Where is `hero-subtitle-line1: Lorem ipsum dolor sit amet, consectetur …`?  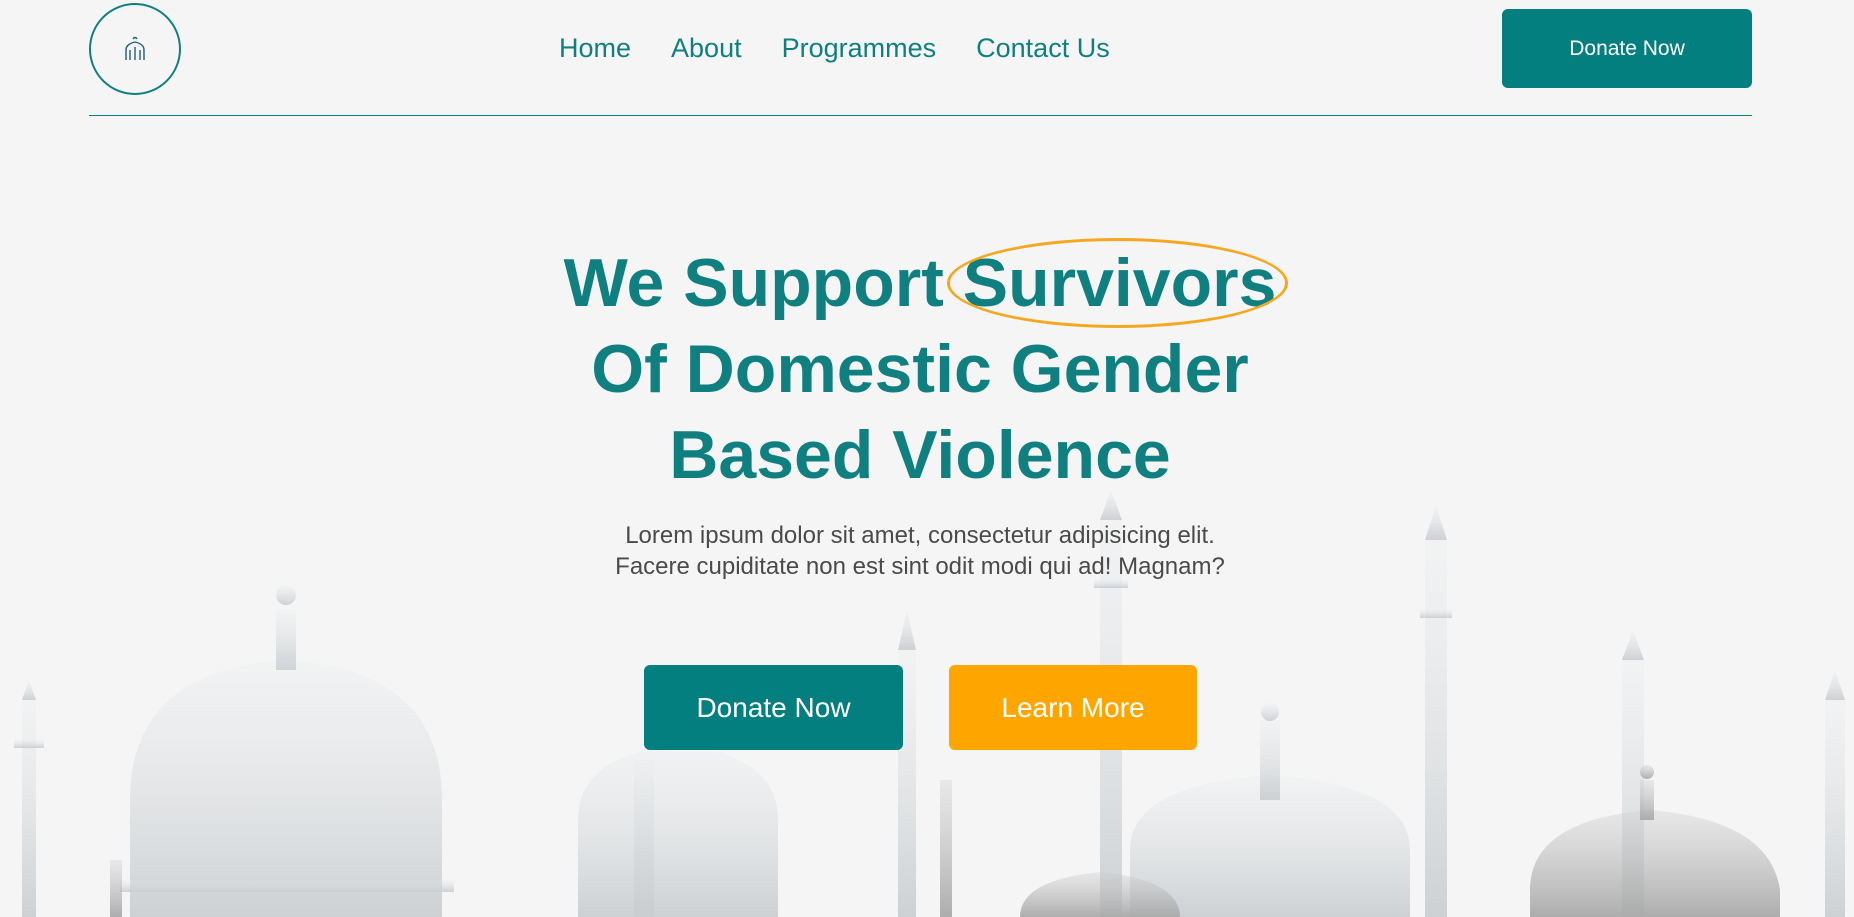
hero-subtitle-line1: Lorem ipsum dolor sit amet, consectetur … is located at coordinates (920, 535).